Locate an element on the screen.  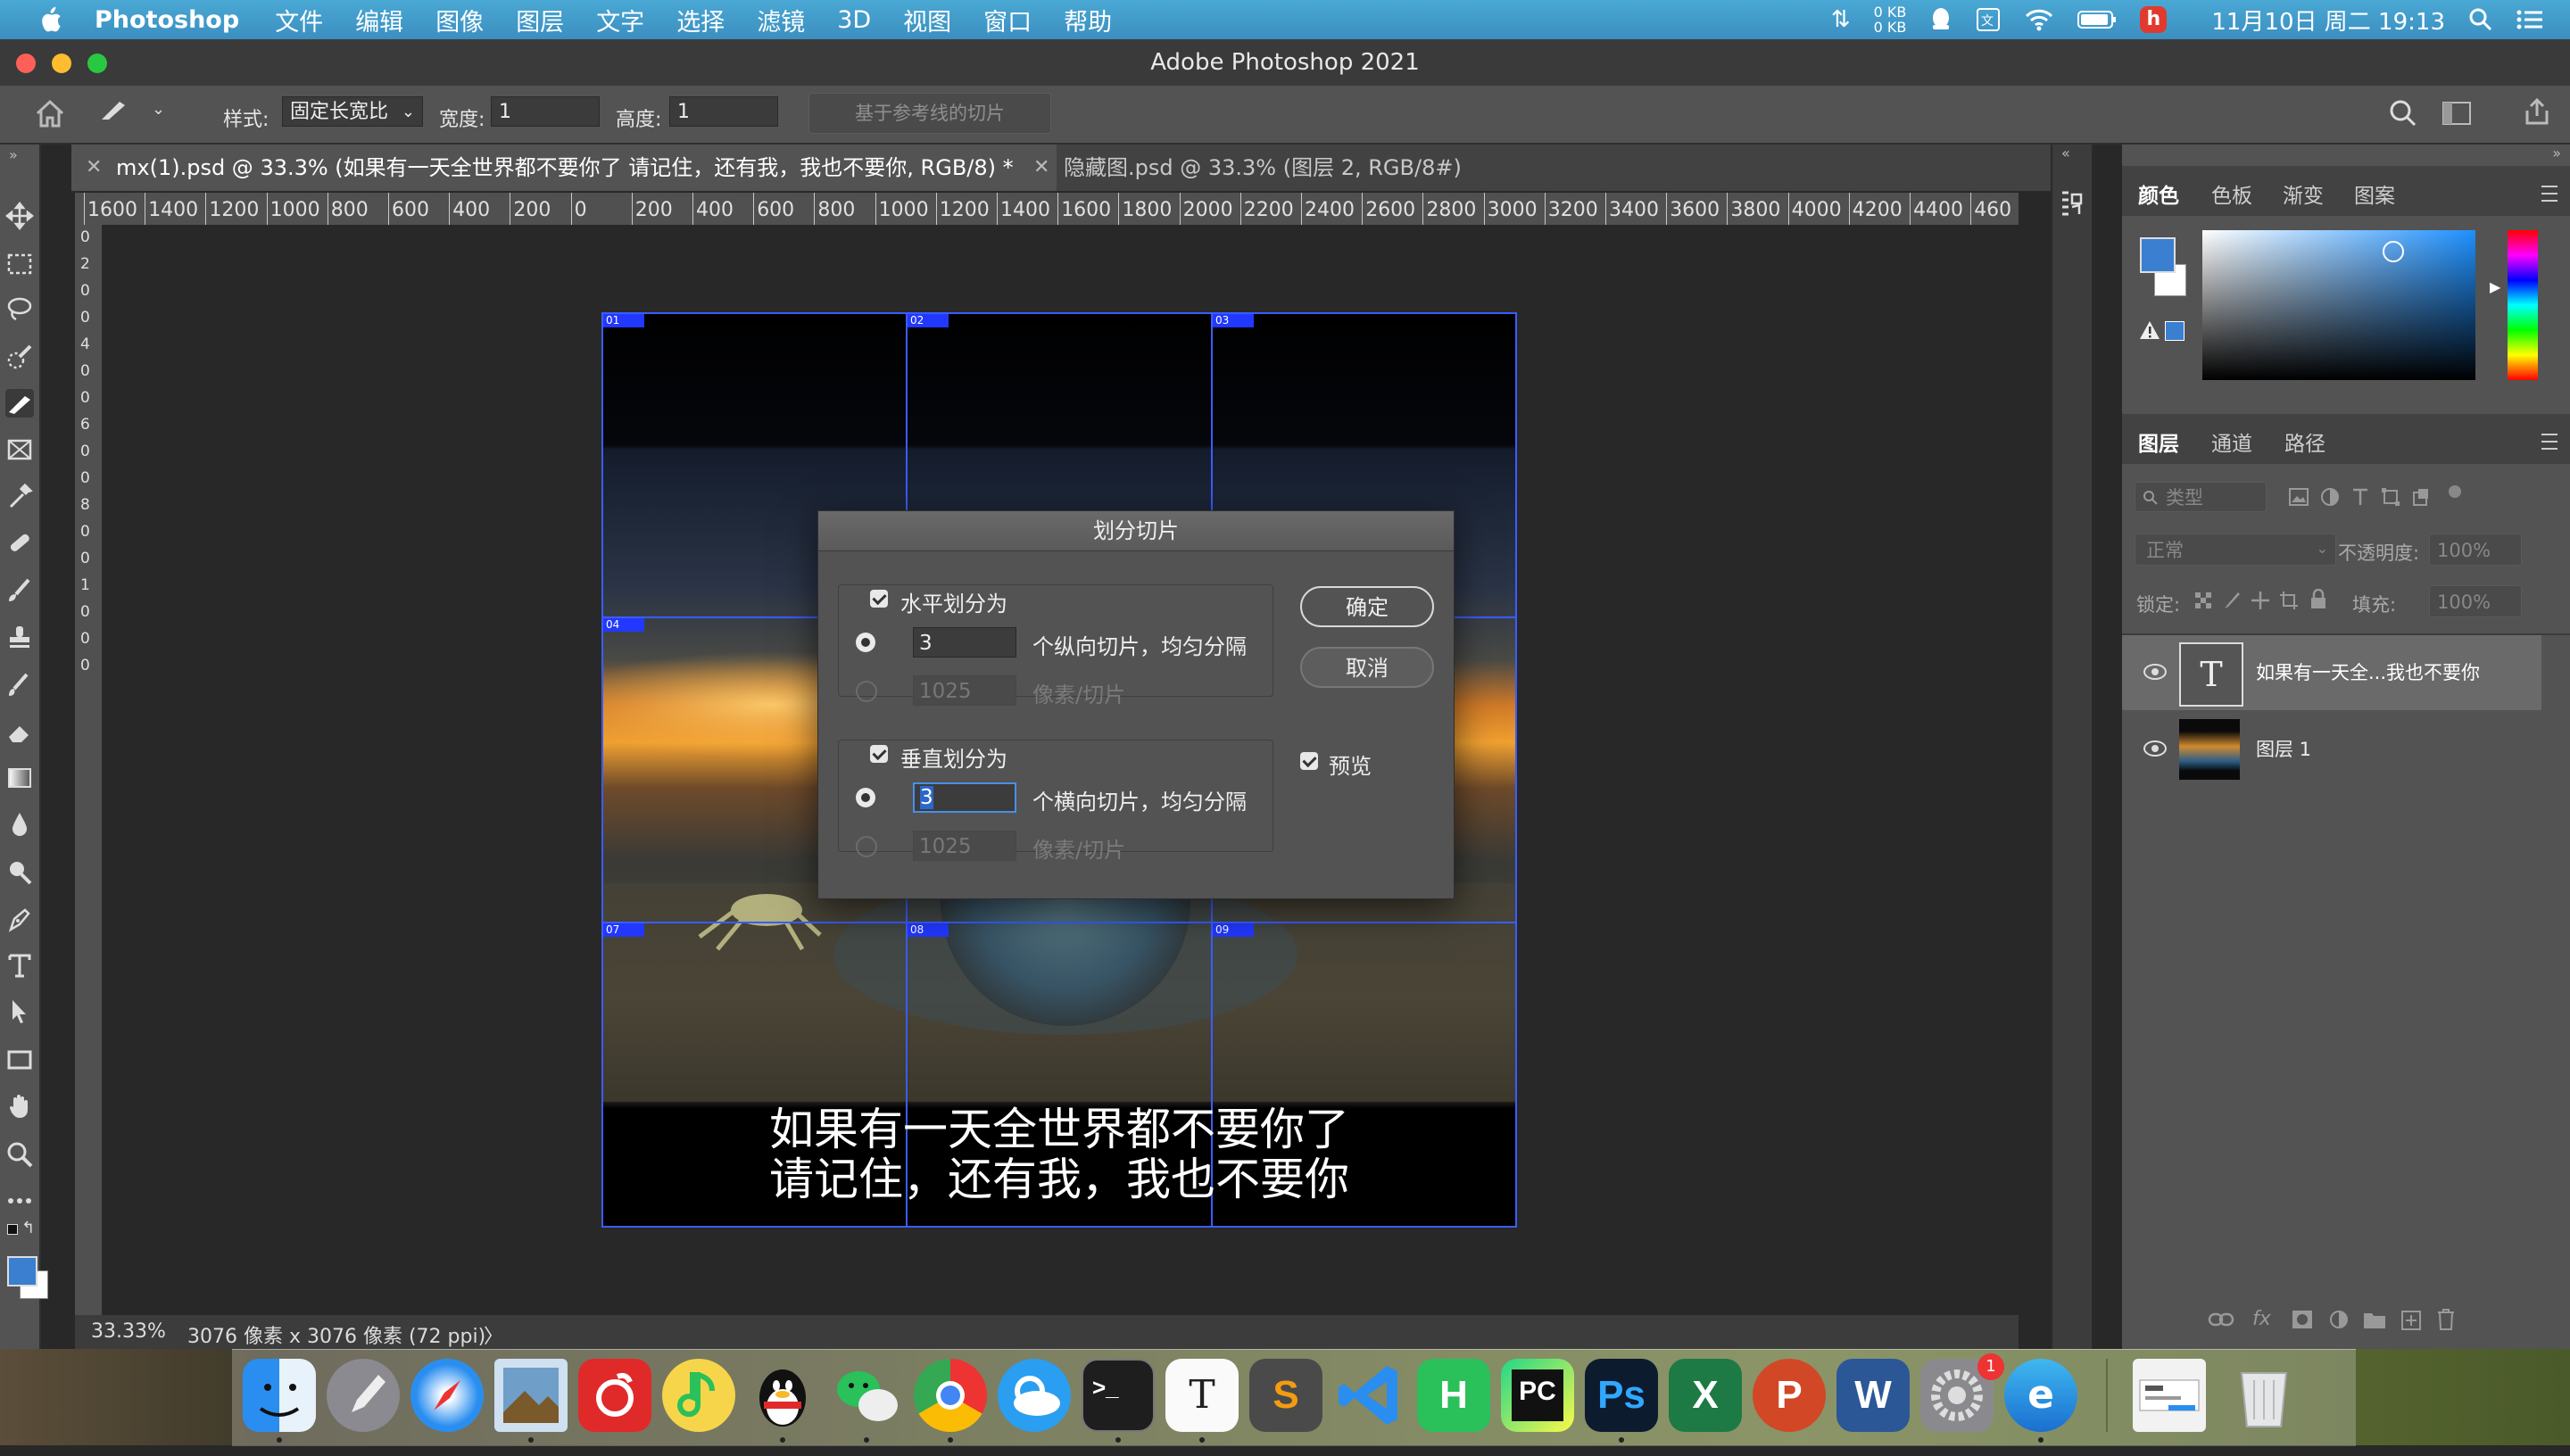
history-brush-tool-icon is located at coordinates (19, 685).